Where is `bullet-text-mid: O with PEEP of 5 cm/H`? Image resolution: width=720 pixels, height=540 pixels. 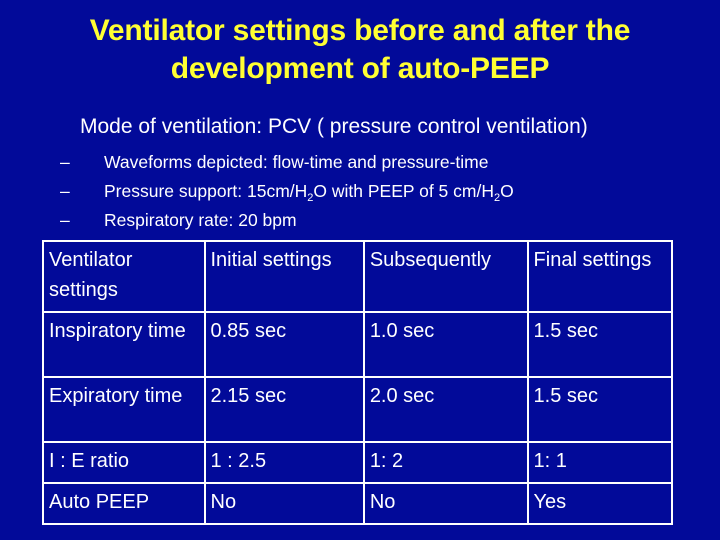
bullet-text-mid: O with PEEP of 5 cm/H is located at coordinates (403, 191).